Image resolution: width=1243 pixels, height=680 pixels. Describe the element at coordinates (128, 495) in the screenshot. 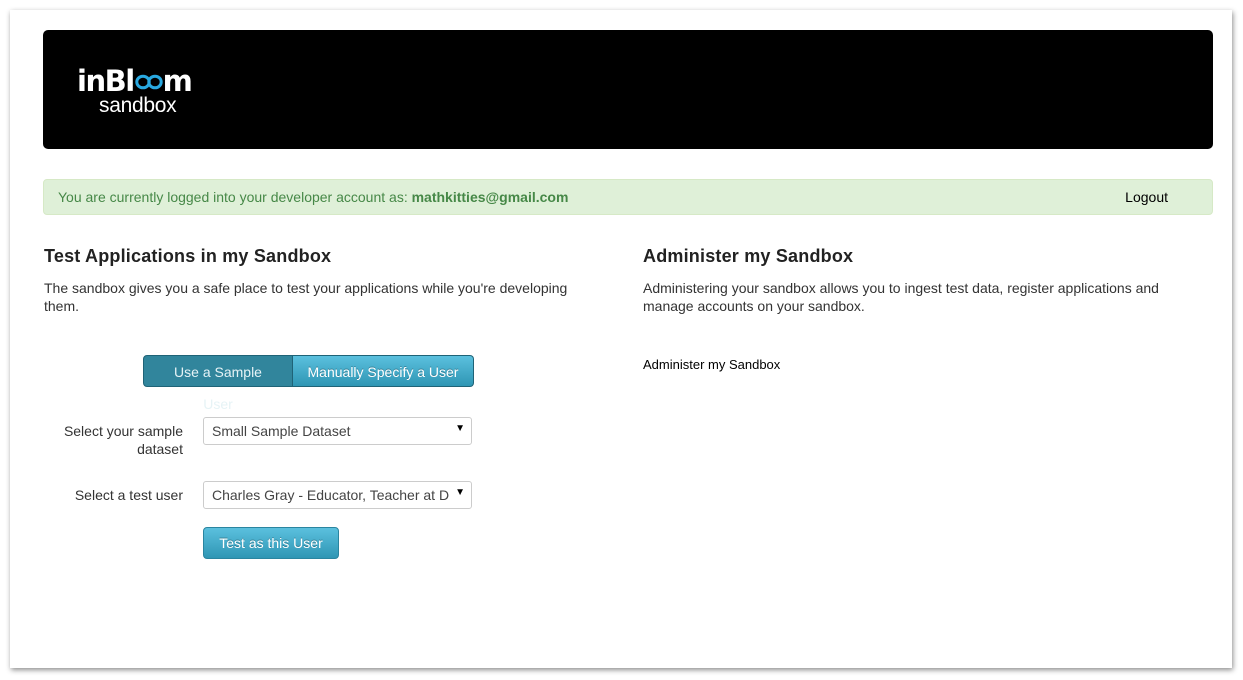

I see `test-user-label: Select a test user` at that location.